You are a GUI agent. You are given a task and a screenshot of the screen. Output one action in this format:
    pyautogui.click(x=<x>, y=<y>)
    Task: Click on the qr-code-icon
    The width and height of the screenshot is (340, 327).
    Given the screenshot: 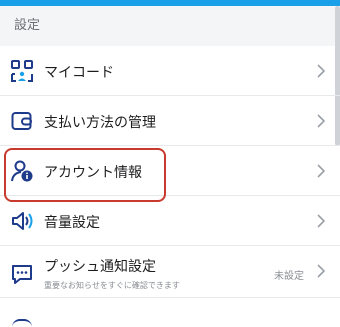 What is the action you would take?
    pyautogui.click(x=22, y=71)
    